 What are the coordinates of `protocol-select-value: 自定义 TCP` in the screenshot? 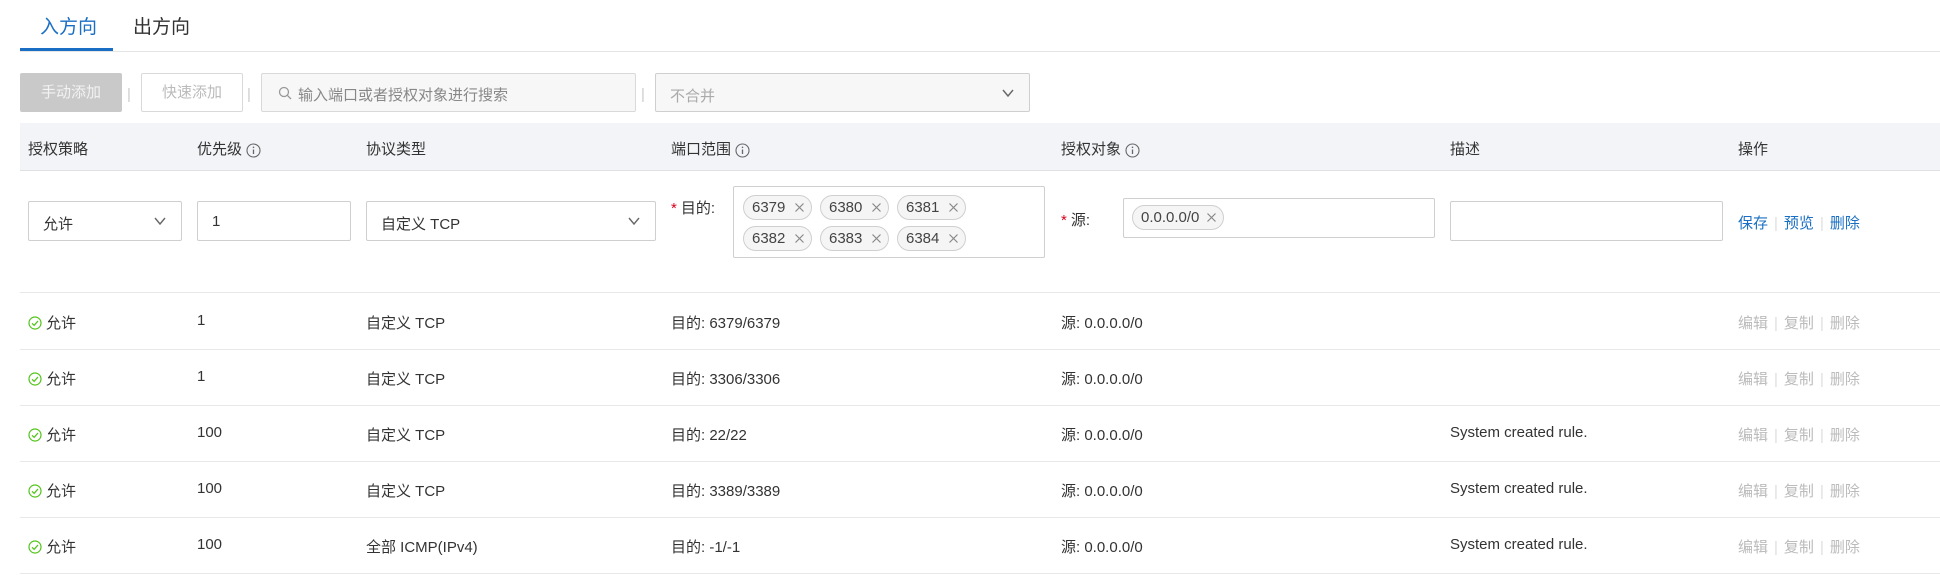 It's located at (421, 224).